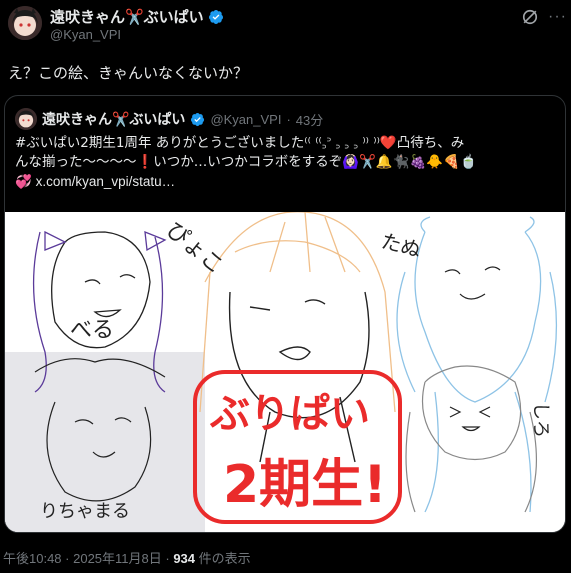 The width and height of the screenshot is (571, 573). What do you see at coordinates (117, 558) in the screenshot?
I see `post-date: 2025年11月8日` at bounding box center [117, 558].